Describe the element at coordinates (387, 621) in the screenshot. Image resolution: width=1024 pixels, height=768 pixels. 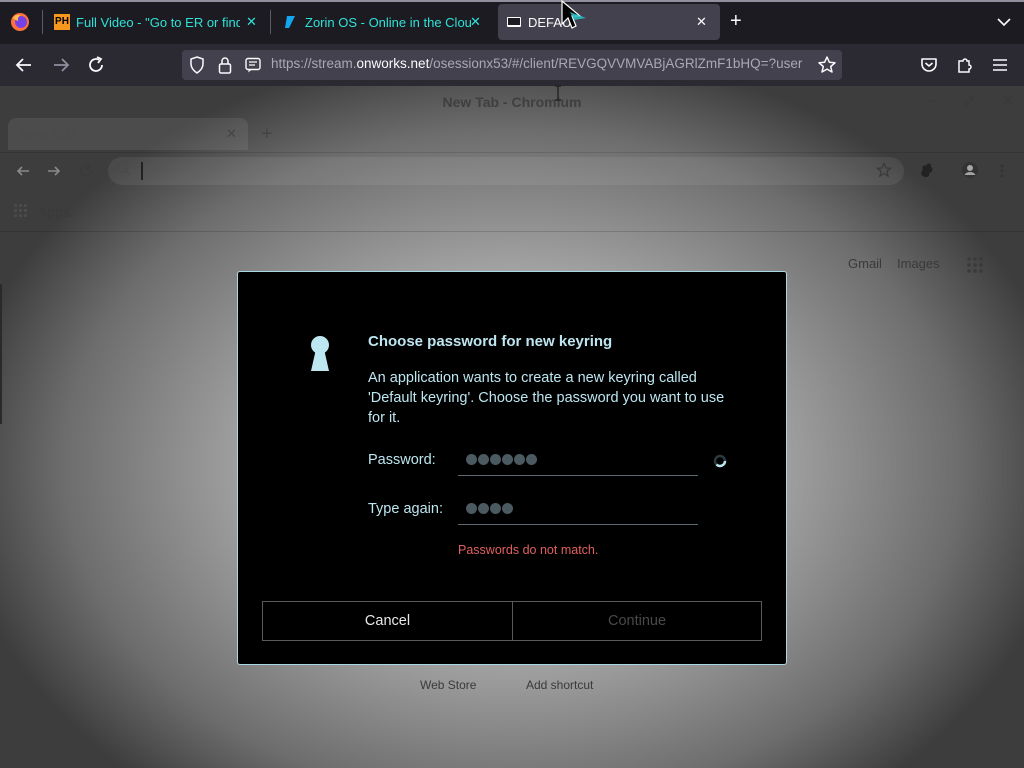
I see `cancel-button: Cancel` at that location.